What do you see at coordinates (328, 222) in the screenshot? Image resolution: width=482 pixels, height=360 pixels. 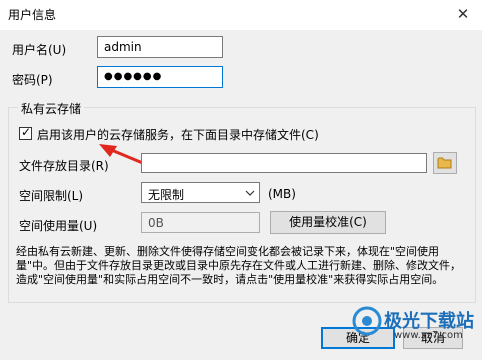 I see `calibrate-usage-button: 使用量校准(C)` at bounding box center [328, 222].